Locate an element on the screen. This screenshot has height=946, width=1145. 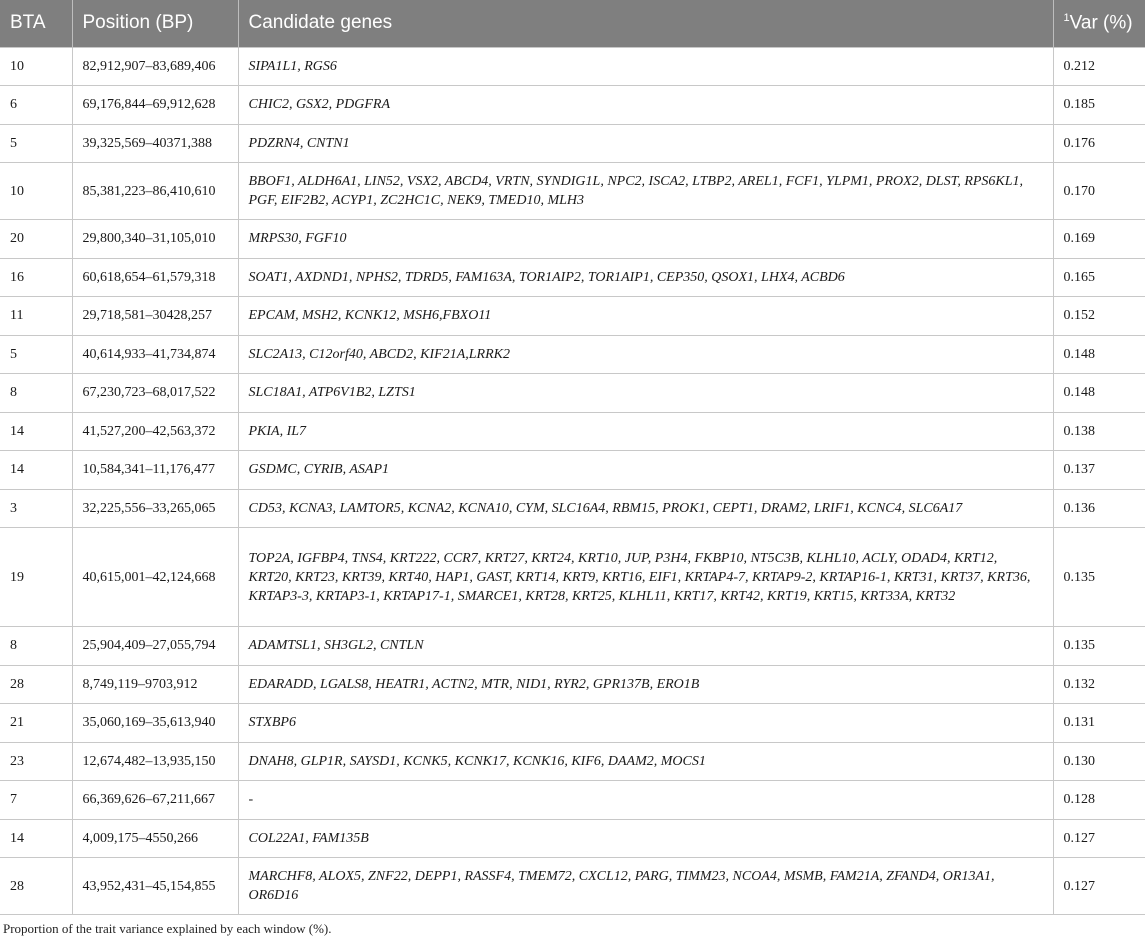
cell-position: 39,325,569–40371,388 is located at coordinates (155, 143).